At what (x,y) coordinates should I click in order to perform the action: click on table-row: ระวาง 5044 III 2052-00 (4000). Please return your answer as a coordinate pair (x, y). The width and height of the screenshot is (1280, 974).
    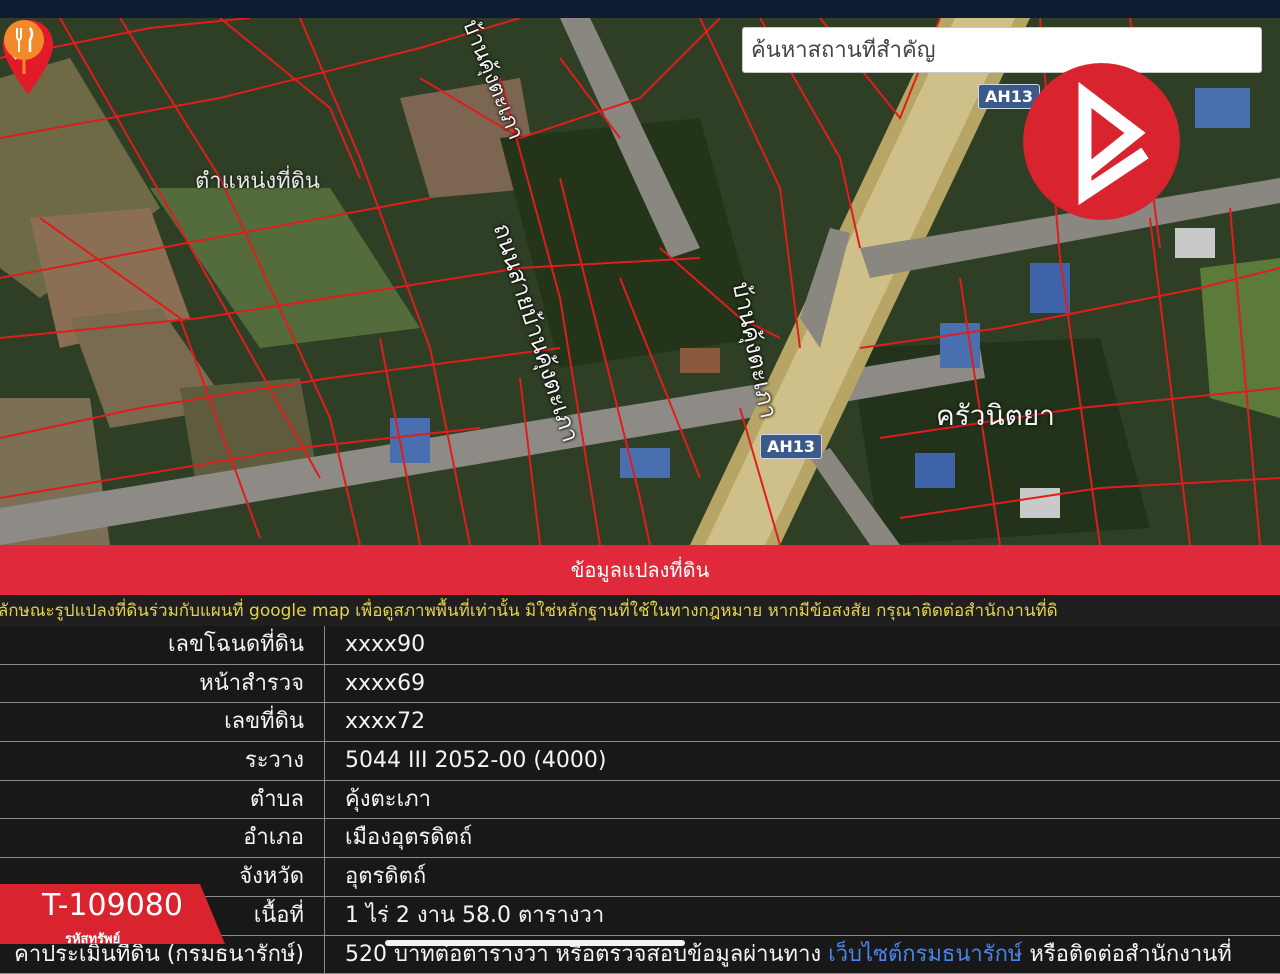
    Looking at the image, I should click on (640, 761).